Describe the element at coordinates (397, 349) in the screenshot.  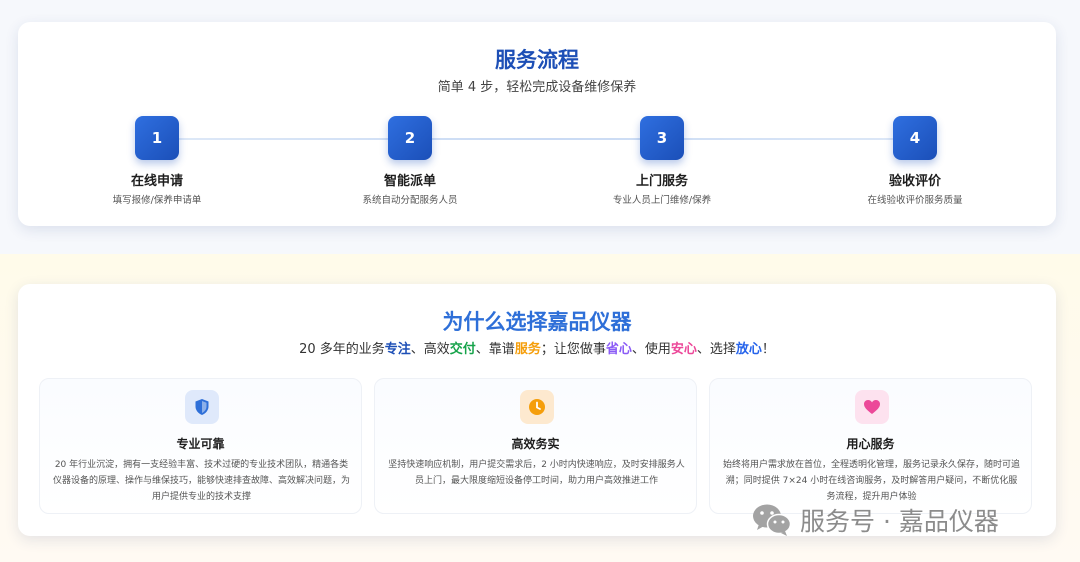
I see `tagline-highlight: 专注` at that location.